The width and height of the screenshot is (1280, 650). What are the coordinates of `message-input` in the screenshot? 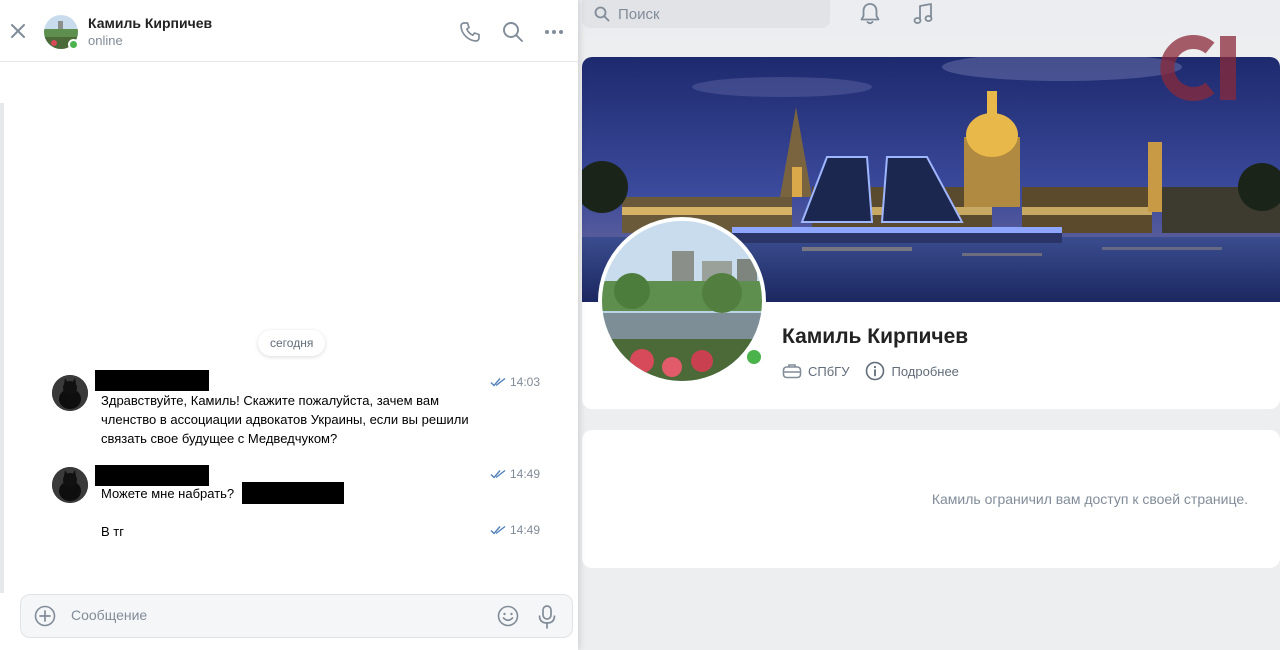 It's located at (276, 615).